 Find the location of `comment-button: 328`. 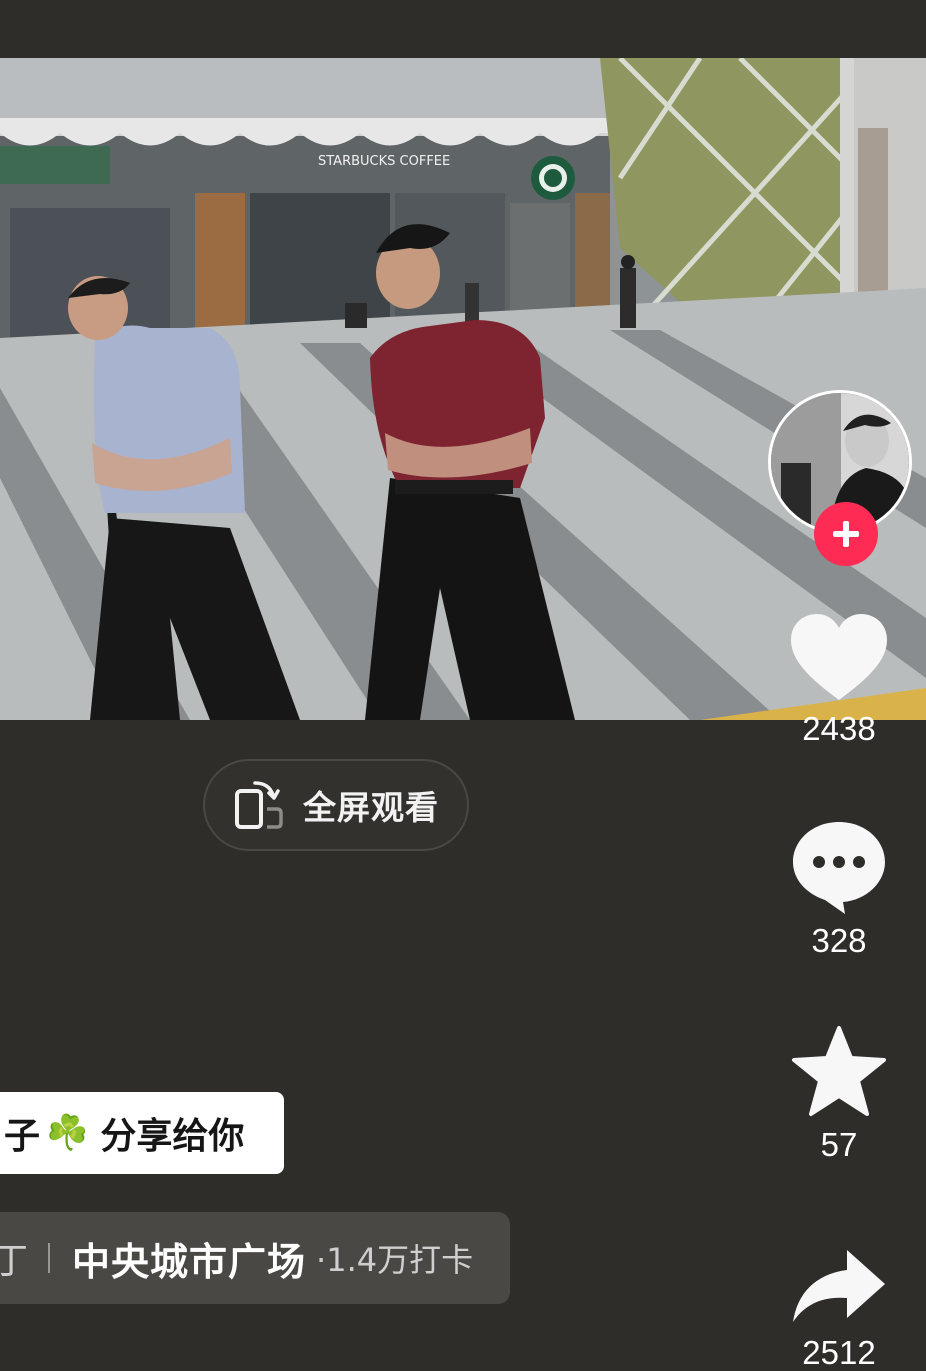

comment-button: 328 is located at coordinates (839, 889).